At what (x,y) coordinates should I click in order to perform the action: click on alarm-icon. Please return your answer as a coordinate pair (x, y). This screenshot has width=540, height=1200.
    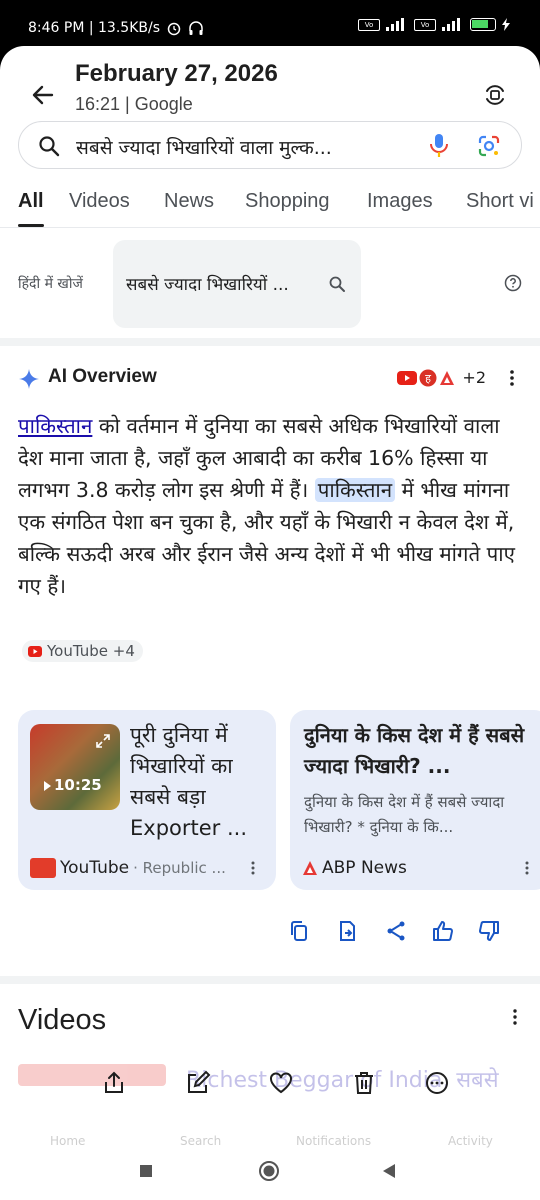
    Looking at the image, I should click on (174, 29).